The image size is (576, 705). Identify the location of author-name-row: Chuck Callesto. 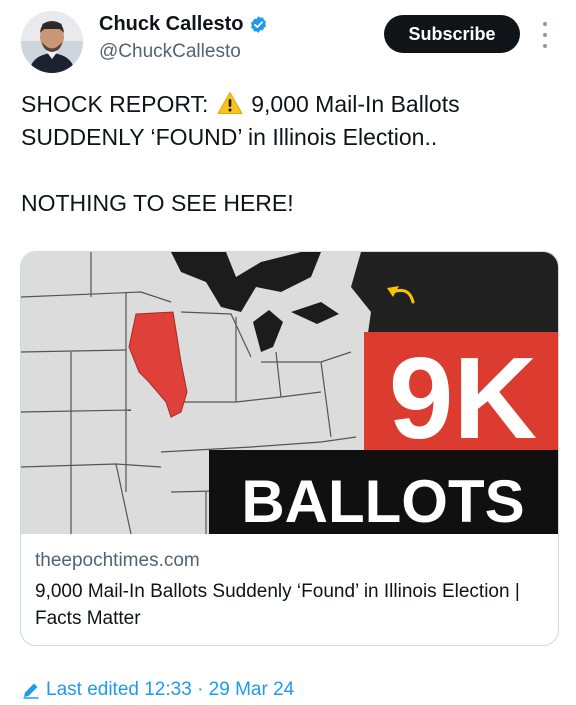
(183, 24).